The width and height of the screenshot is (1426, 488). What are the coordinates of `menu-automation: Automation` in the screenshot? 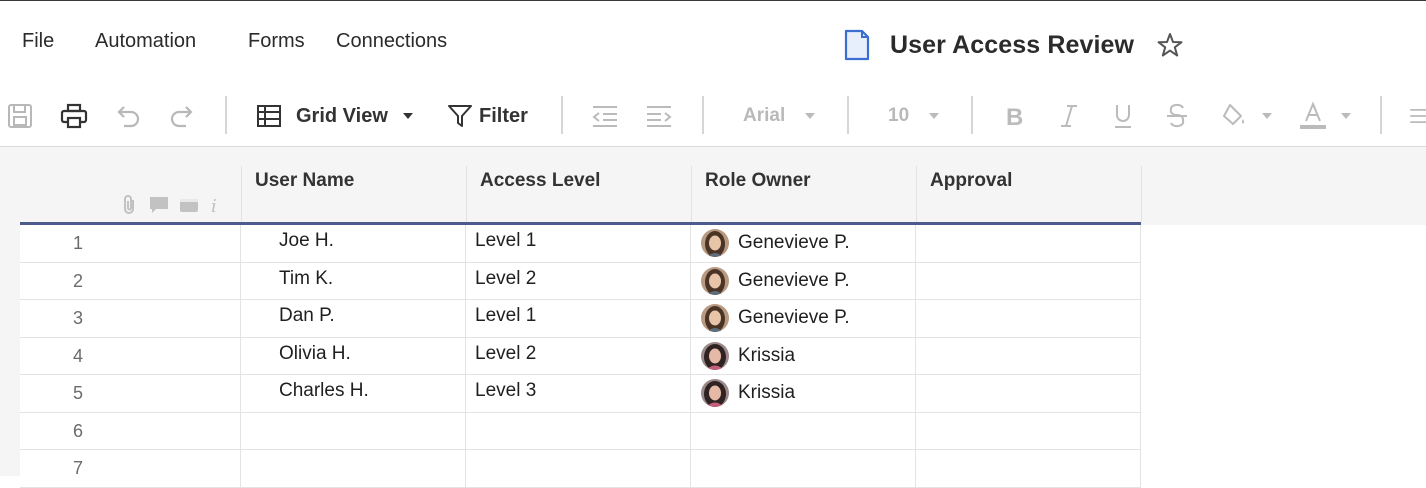 It's located at (145, 41).